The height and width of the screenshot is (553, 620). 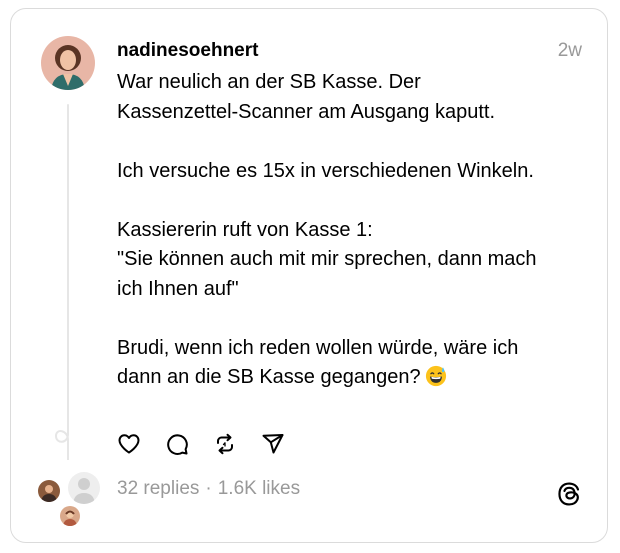 I want to click on heart-icon, so click(x=129, y=444).